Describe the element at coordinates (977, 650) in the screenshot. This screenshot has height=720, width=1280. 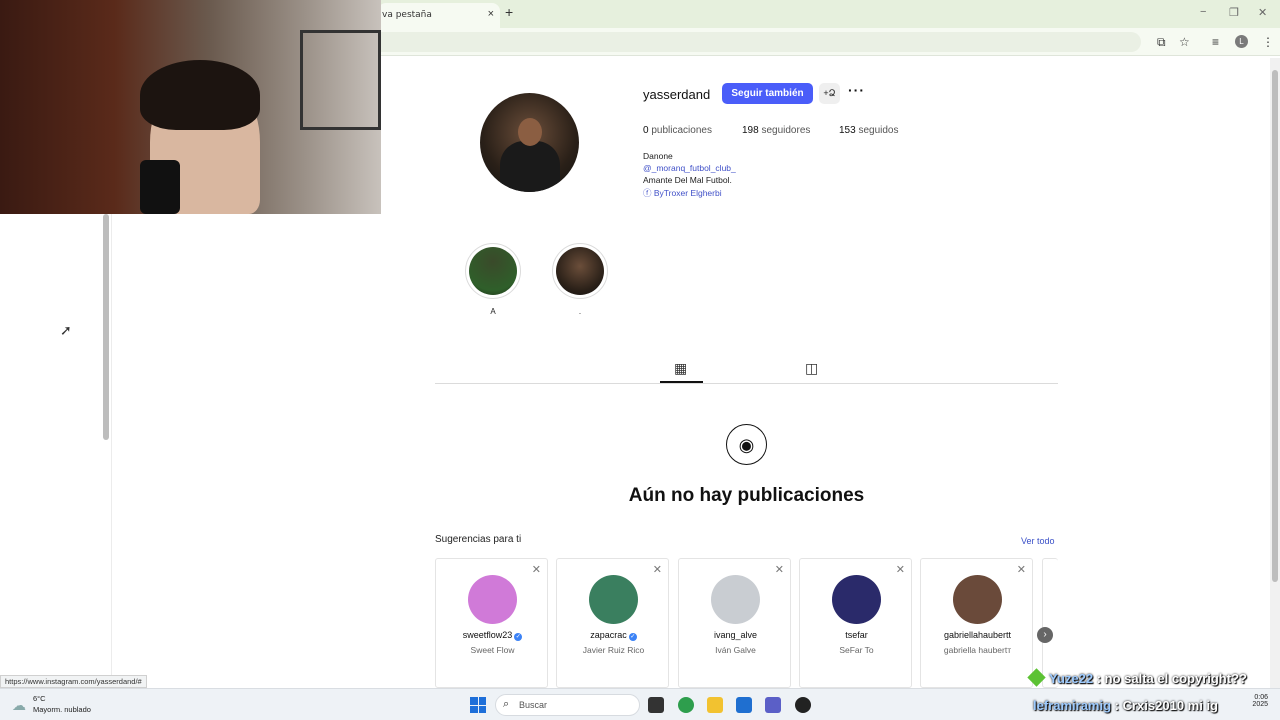
I see `suggestion-name: gabriella haubertт` at that location.